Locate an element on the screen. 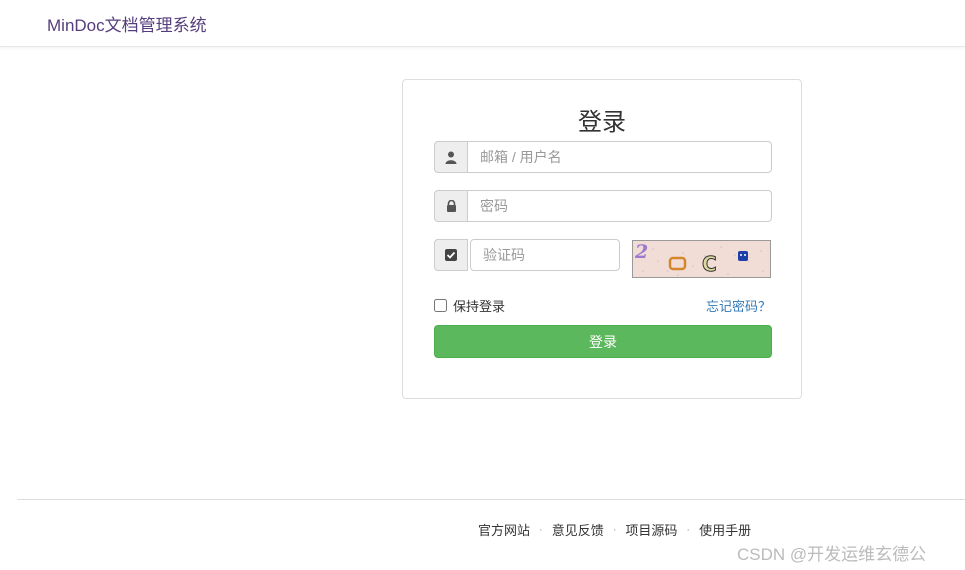  captcha-image: 2 C is located at coordinates (701, 259).